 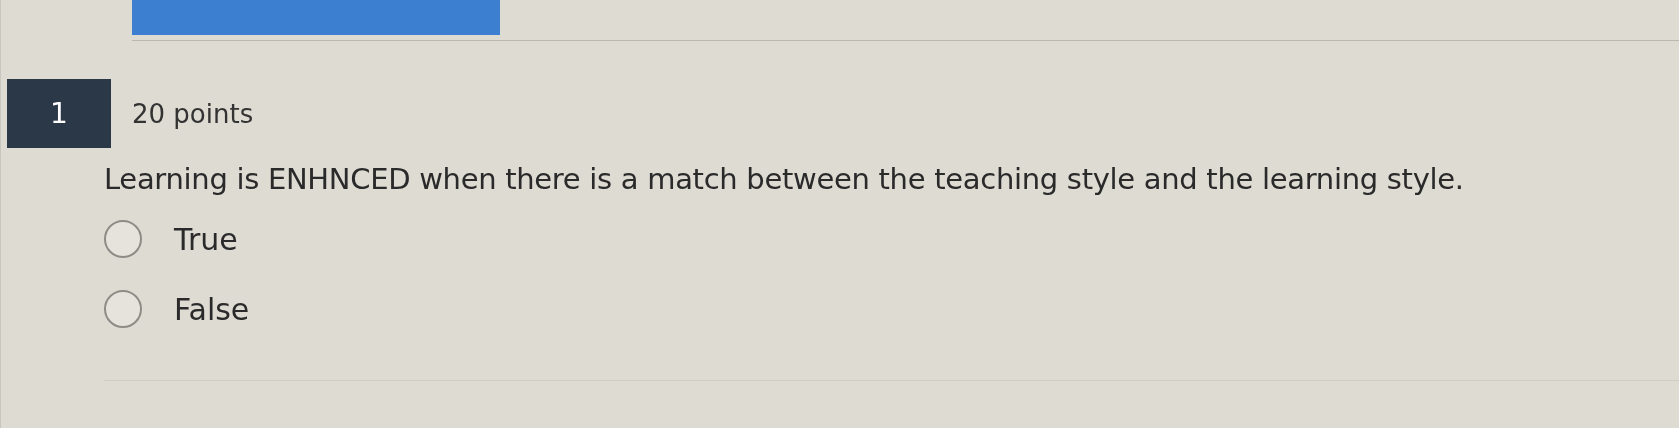 What do you see at coordinates (193, 113) in the screenshot?
I see `points-label: 20 points` at bounding box center [193, 113].